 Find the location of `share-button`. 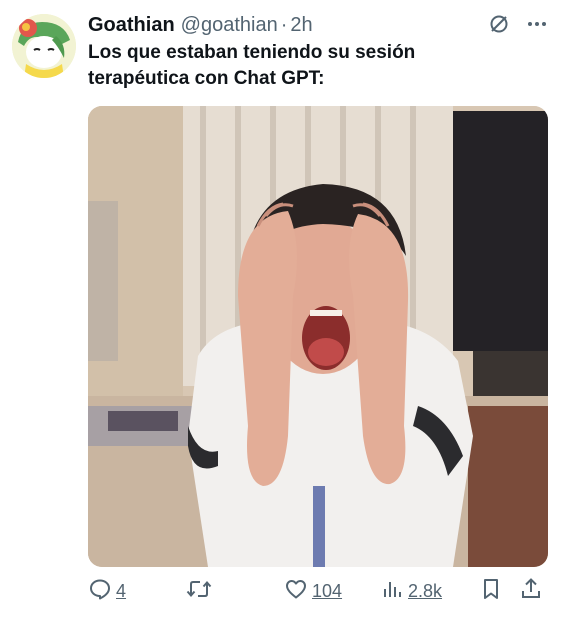

share-button is located at coordinates (531, 591).